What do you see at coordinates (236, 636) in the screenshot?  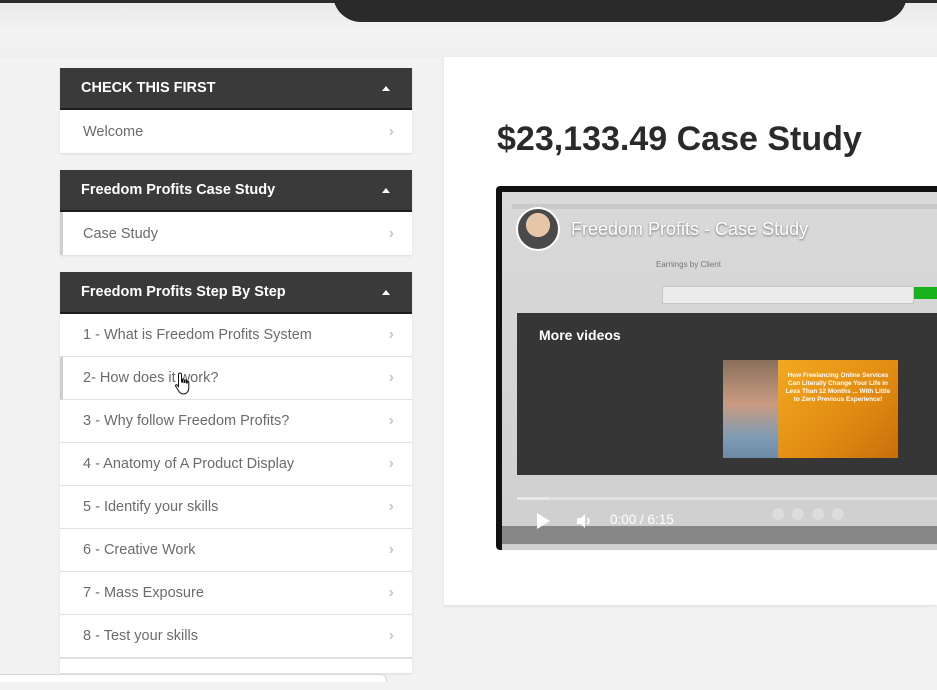 I see `lesson-item-8: 8 - Test your skills ›` at bounding box center [236, 636].